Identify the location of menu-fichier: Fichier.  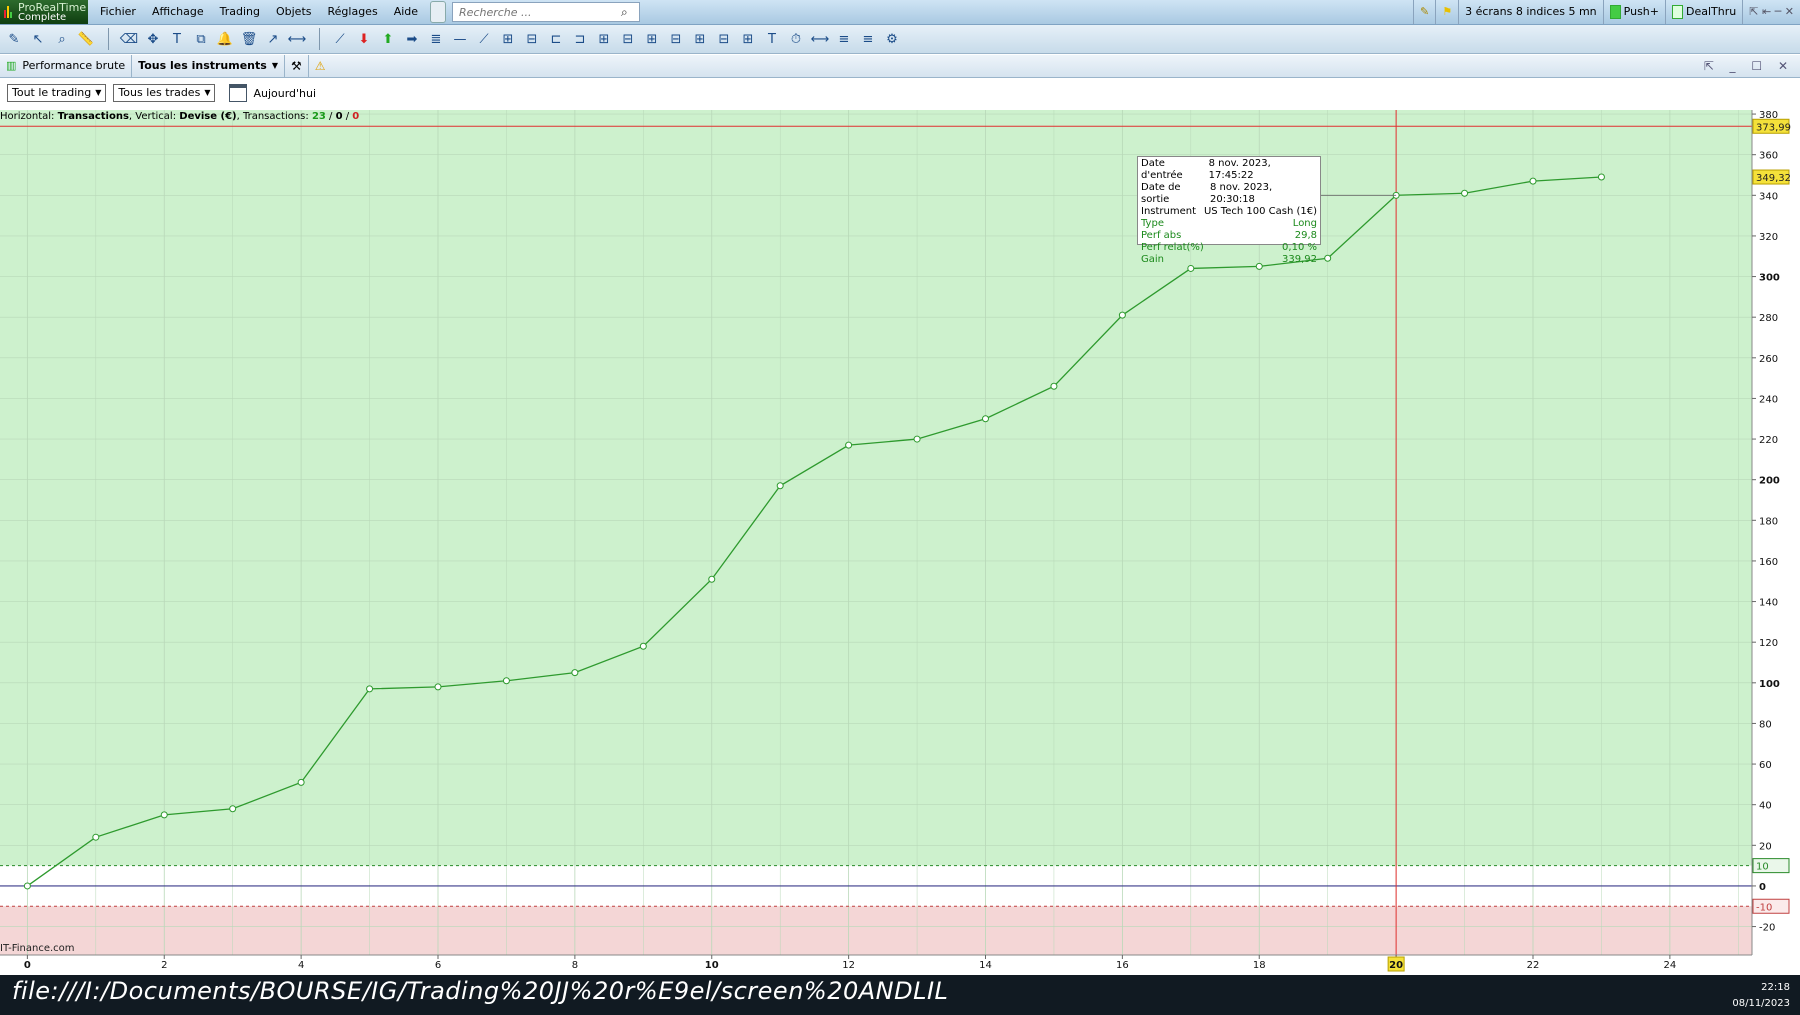
(118, 12).